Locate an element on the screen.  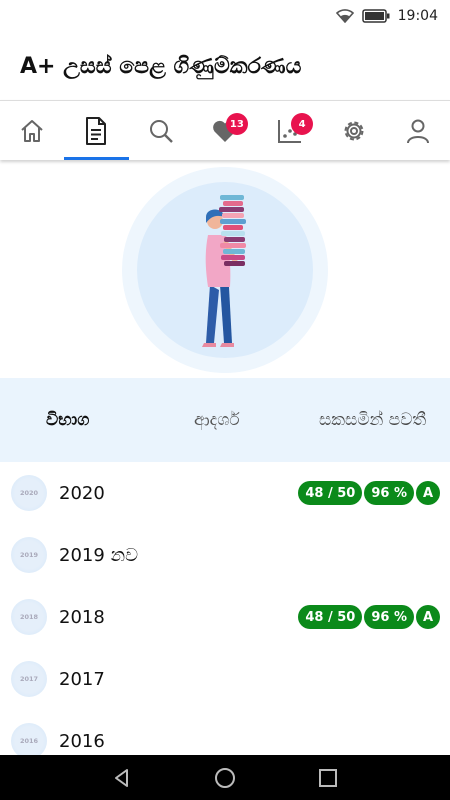
column-exams: විභාග is located at coordinates (67, 420).